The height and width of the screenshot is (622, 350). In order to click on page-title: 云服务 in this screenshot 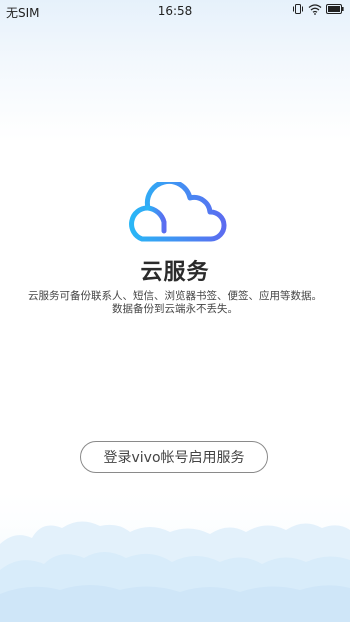, I will do `click(175, 272)`.